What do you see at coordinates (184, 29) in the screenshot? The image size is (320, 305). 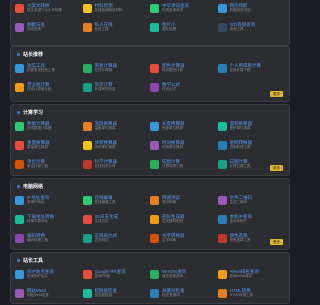 I see `tool-item: 图片小 图片处理` at bounding box center [184, 29].